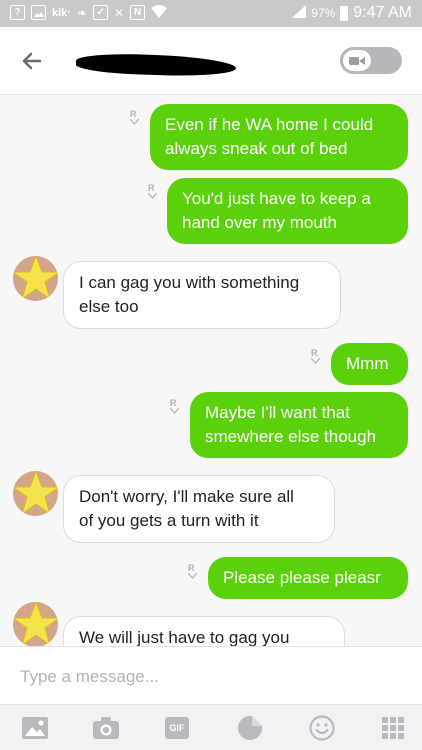  Describe the element at coordinates (138, 12) in the screenshot. I see `nfc-icon: N` at that location.